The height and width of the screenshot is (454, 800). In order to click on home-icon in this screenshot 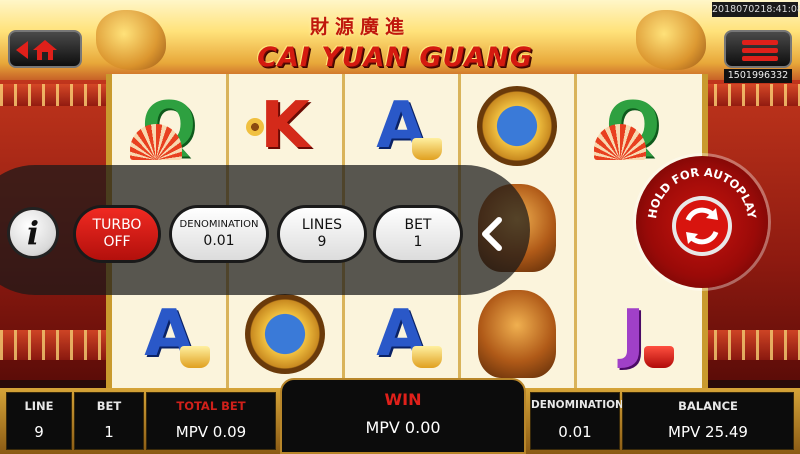, I will do `click(45, 50)`.